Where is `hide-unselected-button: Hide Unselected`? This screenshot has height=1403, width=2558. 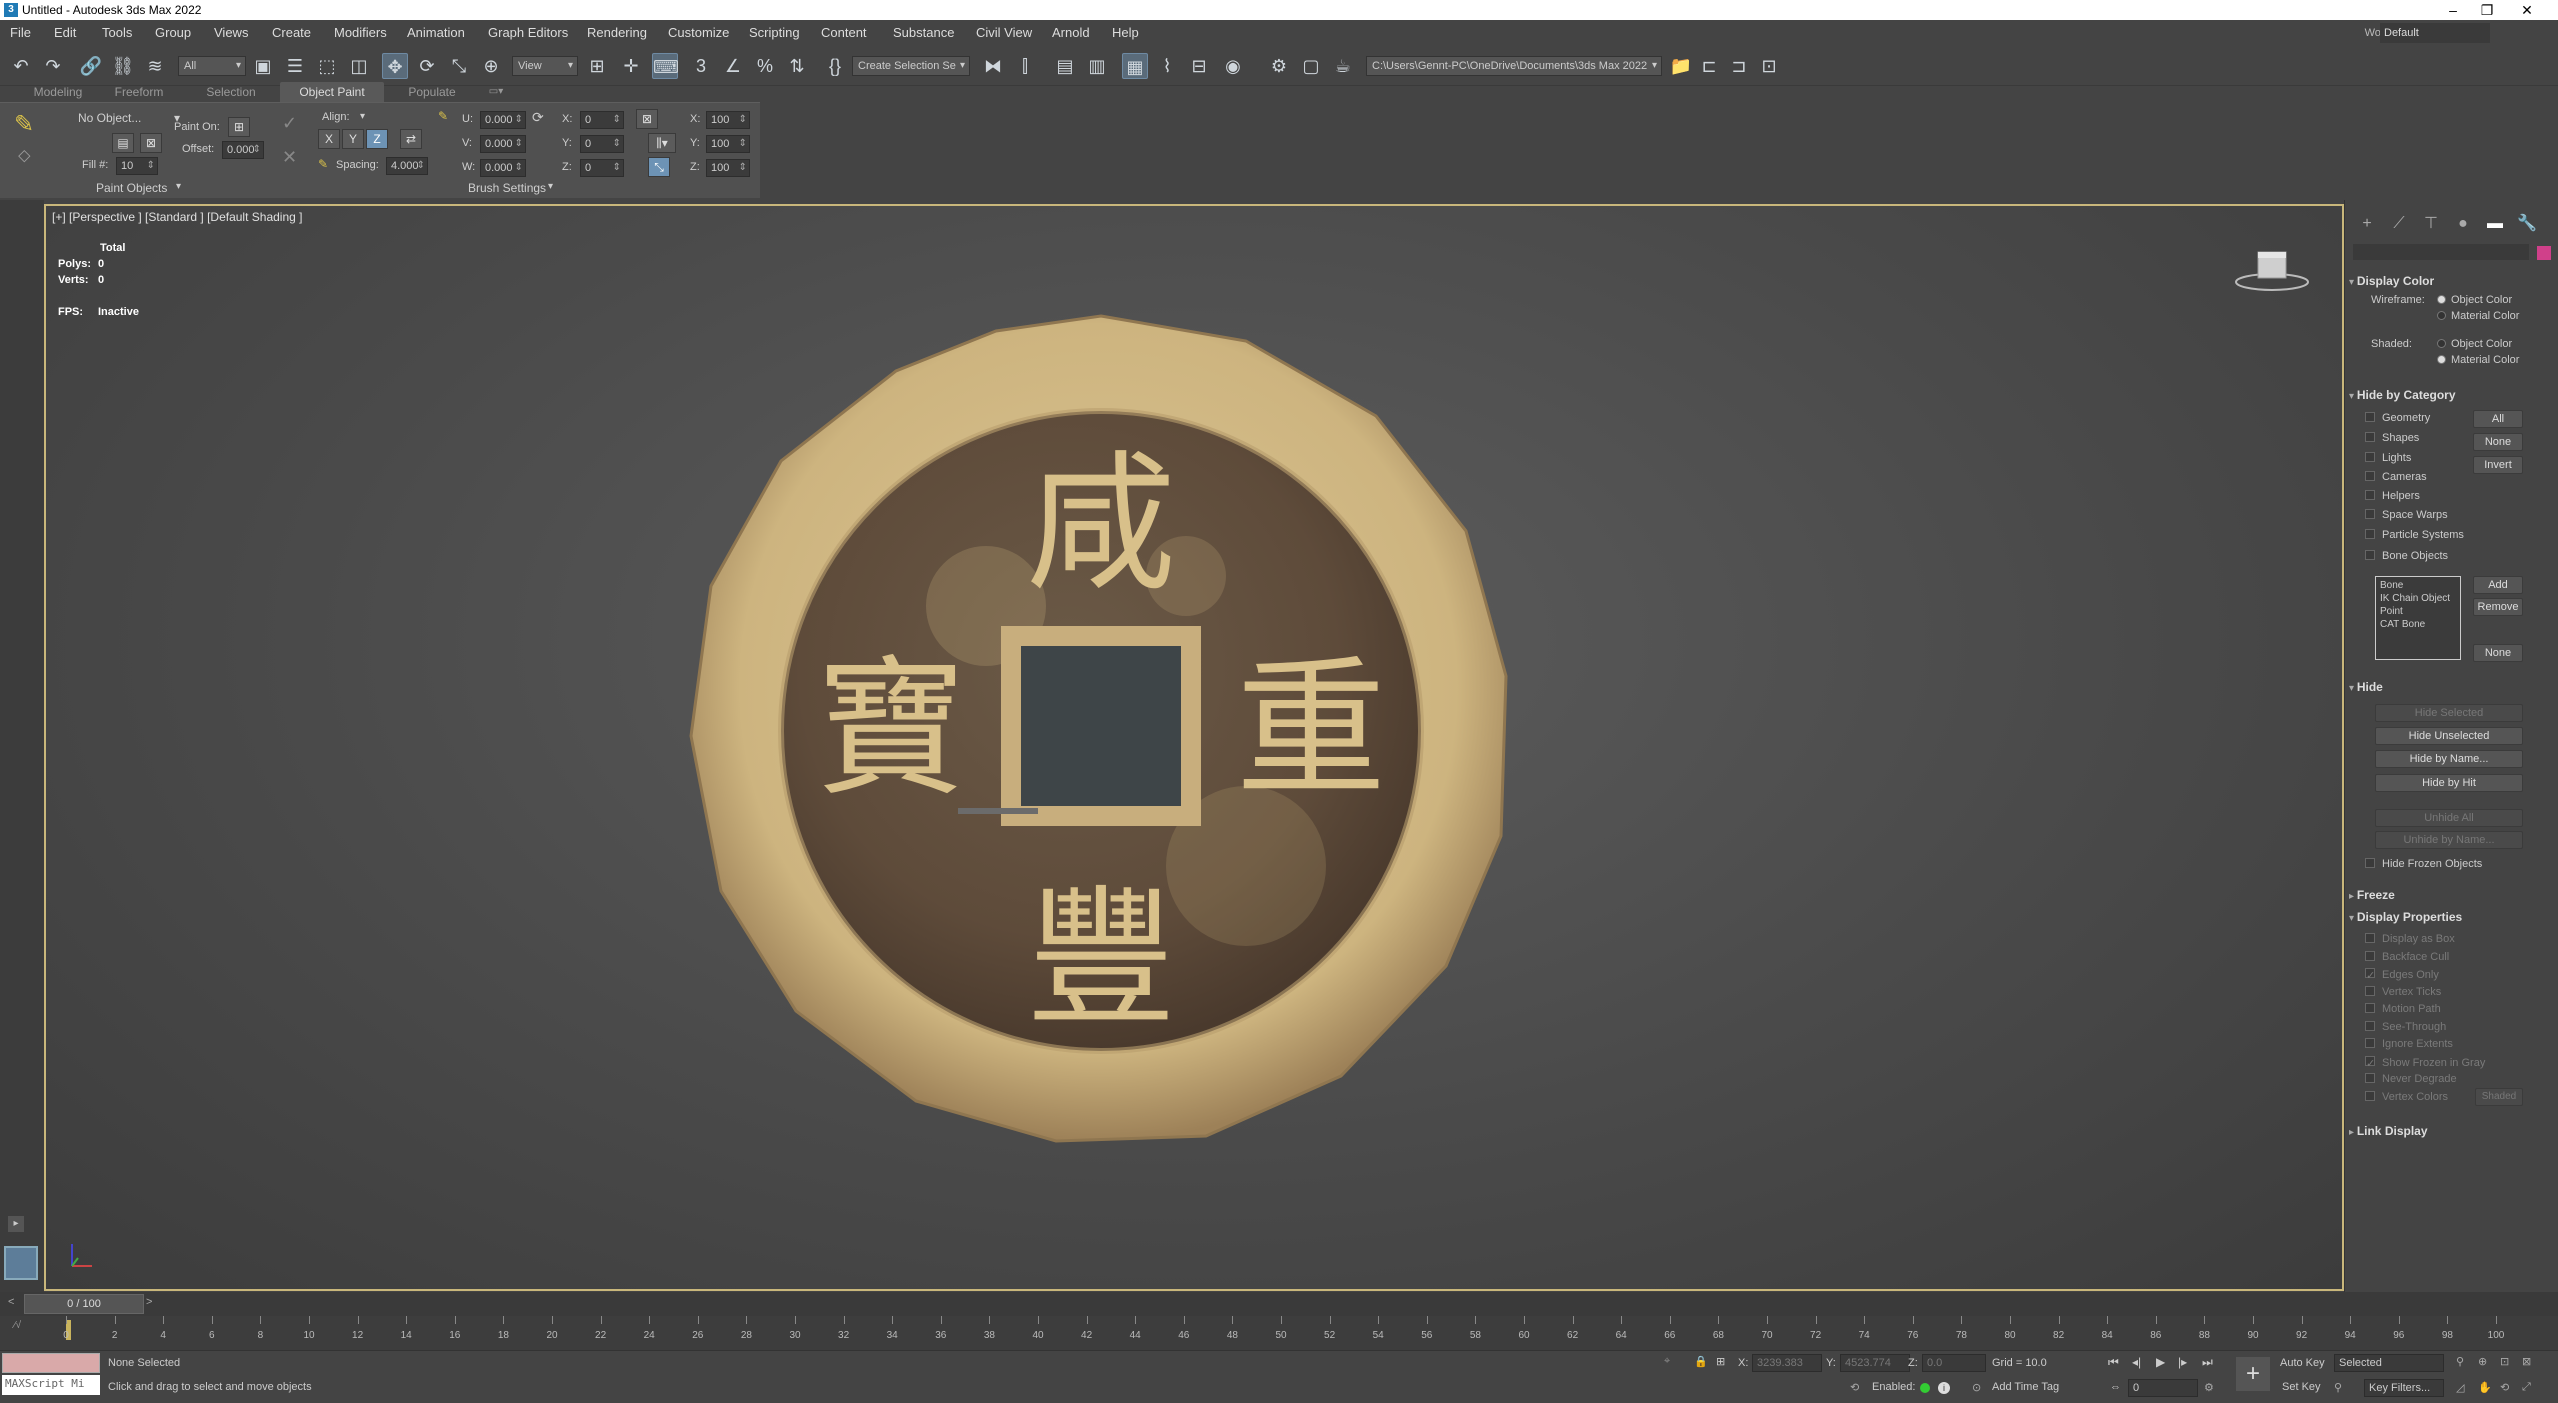 hide-unselected-button: Hide Unselected is located at coordinates (2449, 736).